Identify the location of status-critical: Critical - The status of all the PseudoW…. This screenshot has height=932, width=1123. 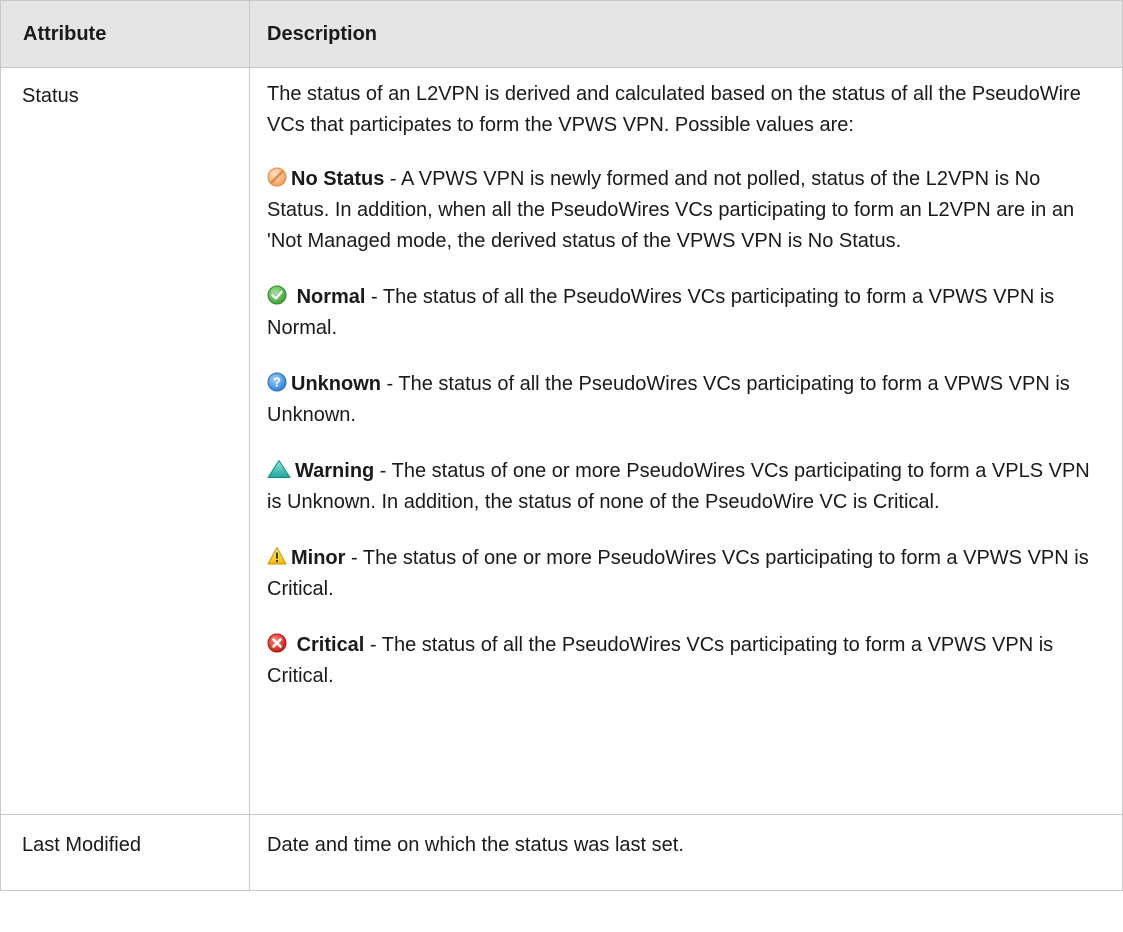
(687, 661).